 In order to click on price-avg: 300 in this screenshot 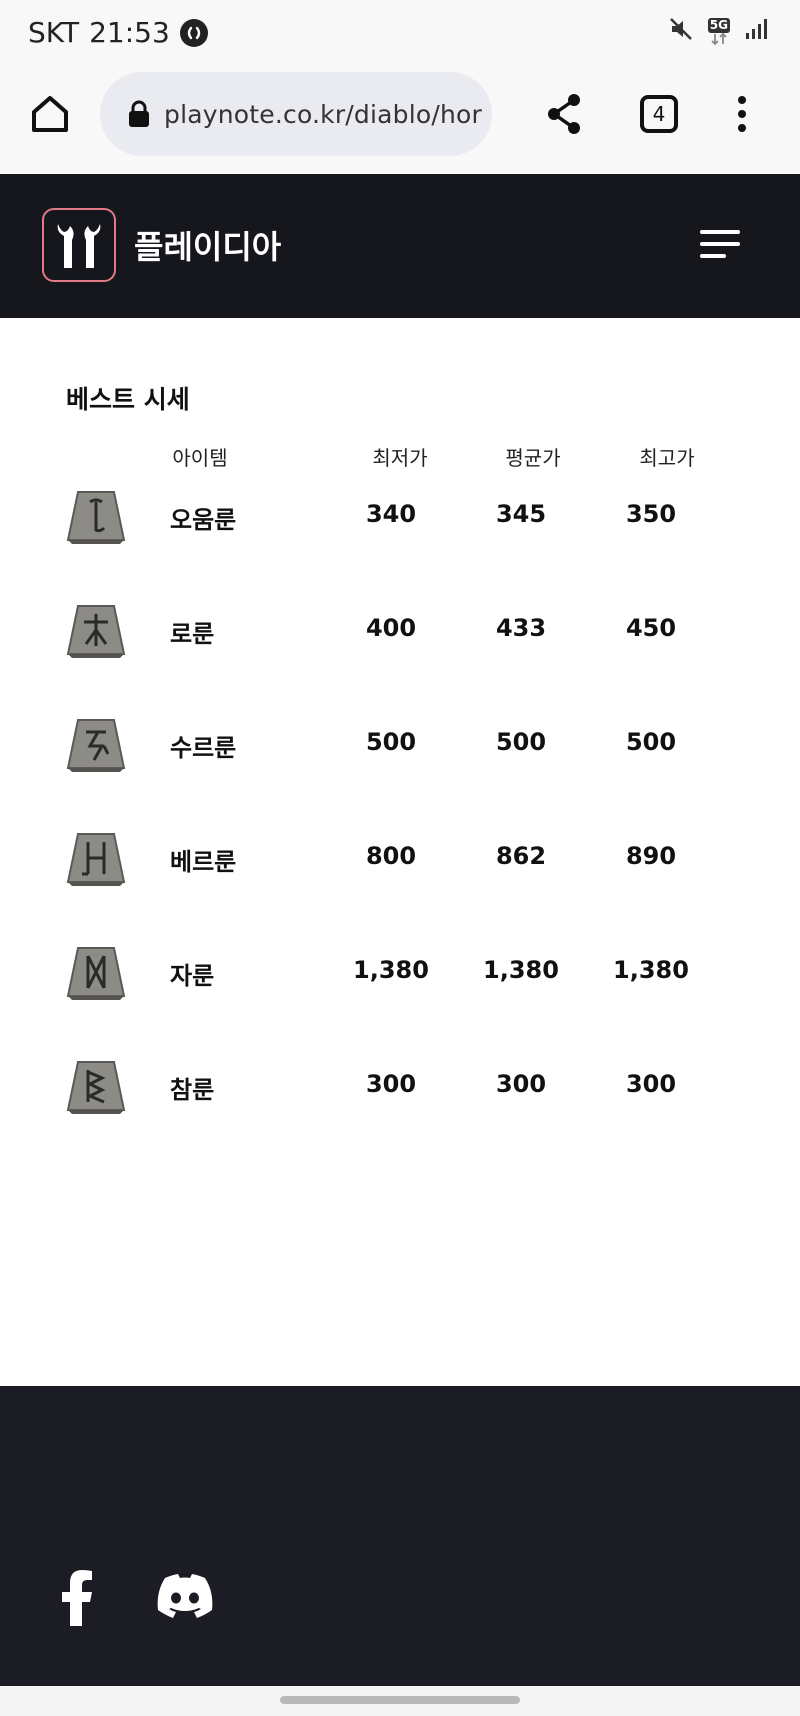, I will do `click(521, 1084)`.